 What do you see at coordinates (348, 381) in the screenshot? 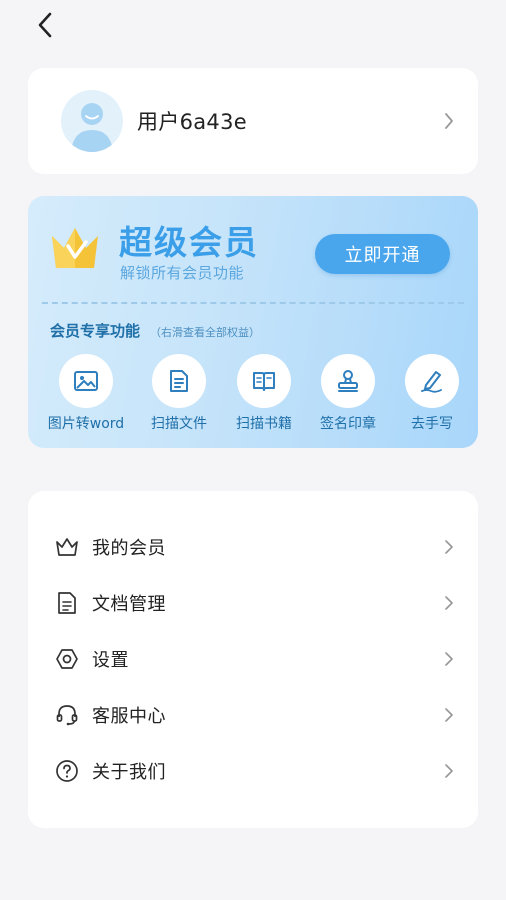
I see `stamp-icon` at bounding box center [348, 381].